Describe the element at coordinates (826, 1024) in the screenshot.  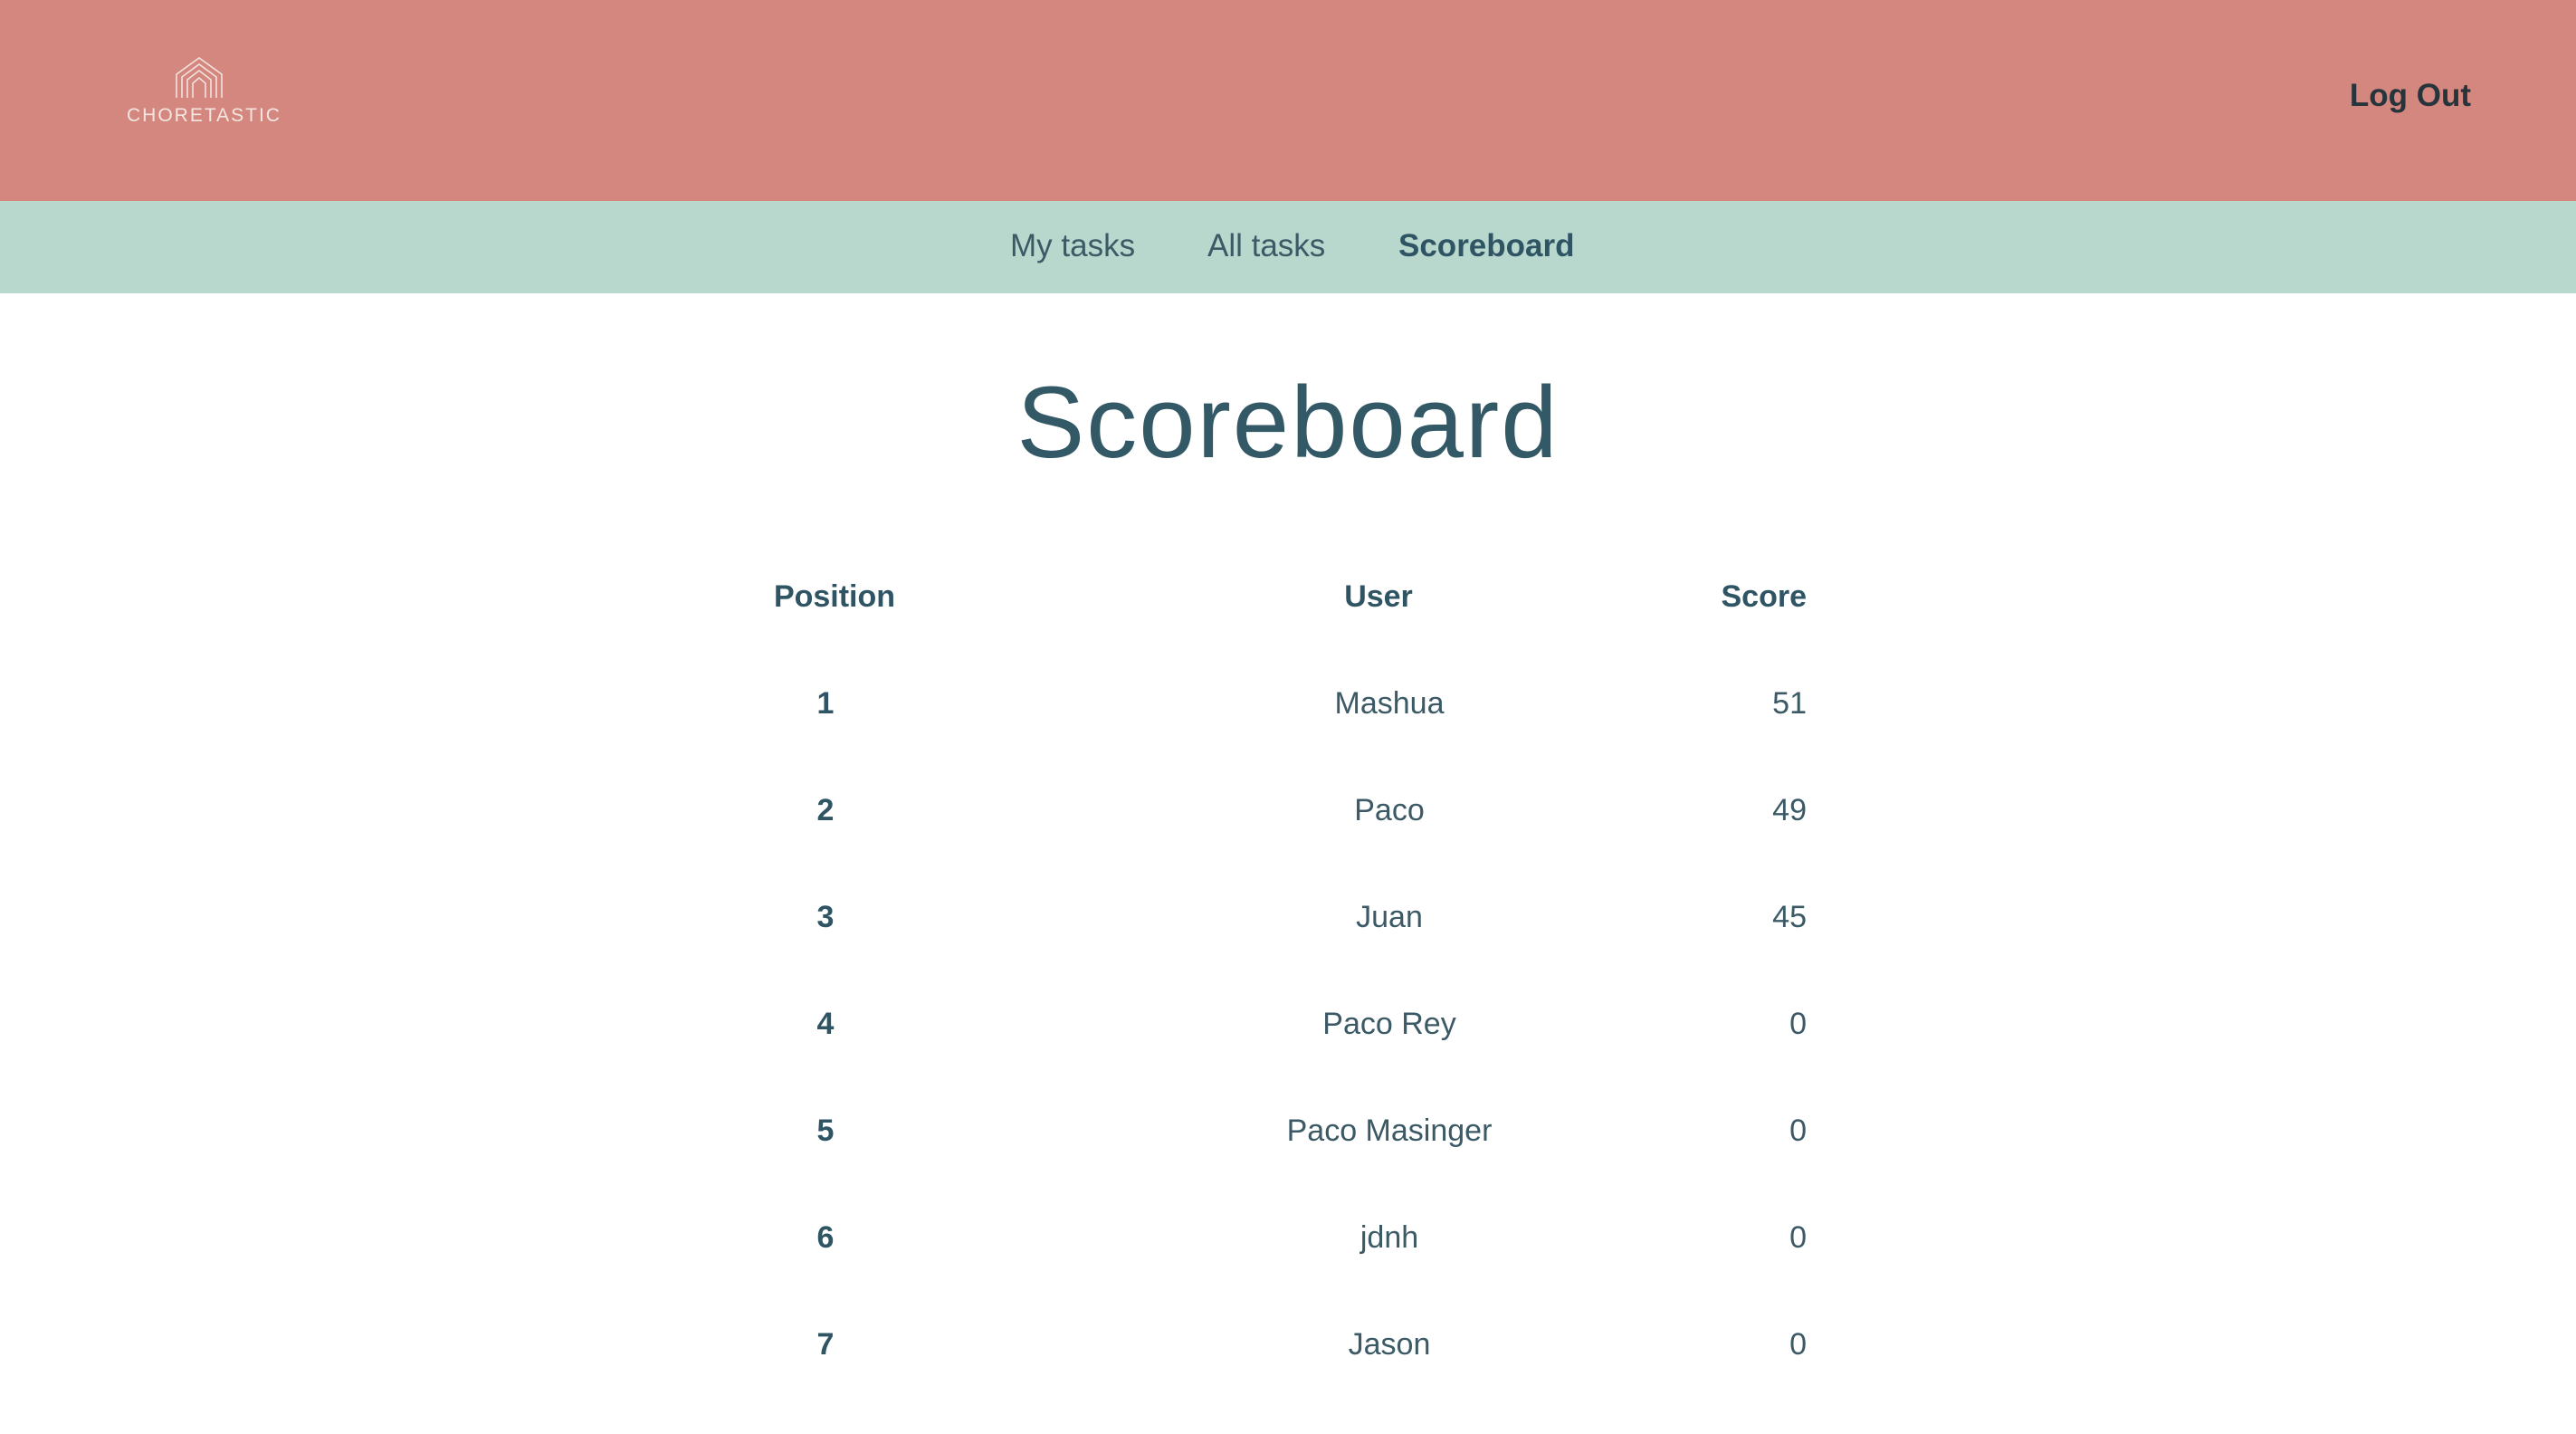
I see `row-position: 4` at that location.